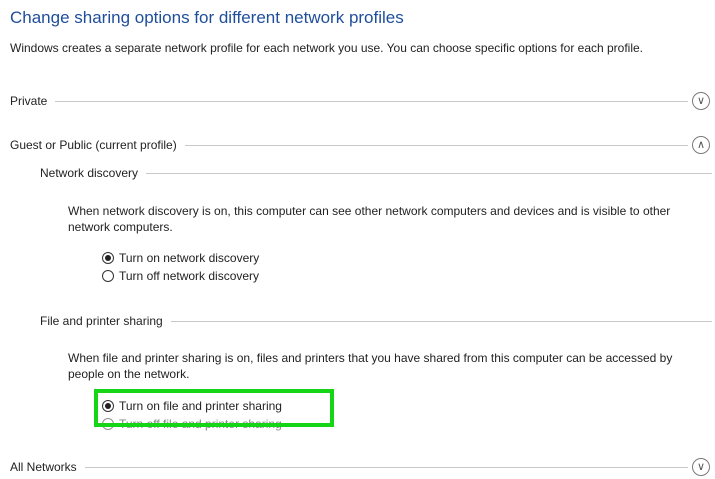  I want to click on radio-turn-on-network-discovery: Turn on network discovery, so click(180, 258).